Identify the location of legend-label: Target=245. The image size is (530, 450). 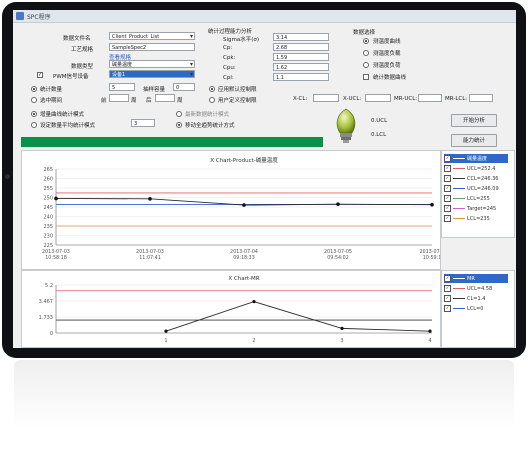
(482, 208).